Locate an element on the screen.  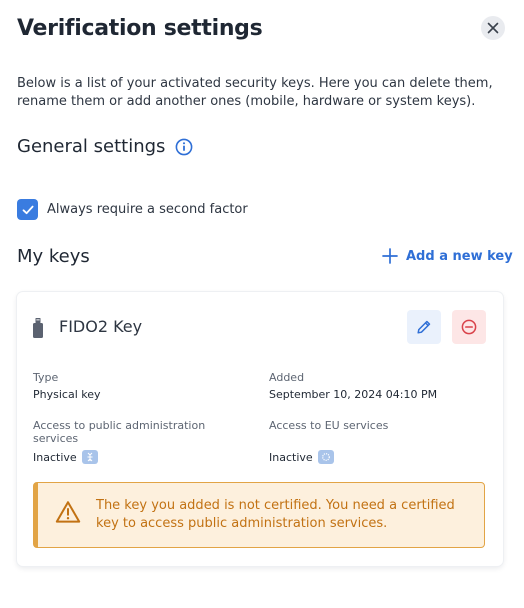
add-key-label: Add a new key is located at coordinates (459, 256).